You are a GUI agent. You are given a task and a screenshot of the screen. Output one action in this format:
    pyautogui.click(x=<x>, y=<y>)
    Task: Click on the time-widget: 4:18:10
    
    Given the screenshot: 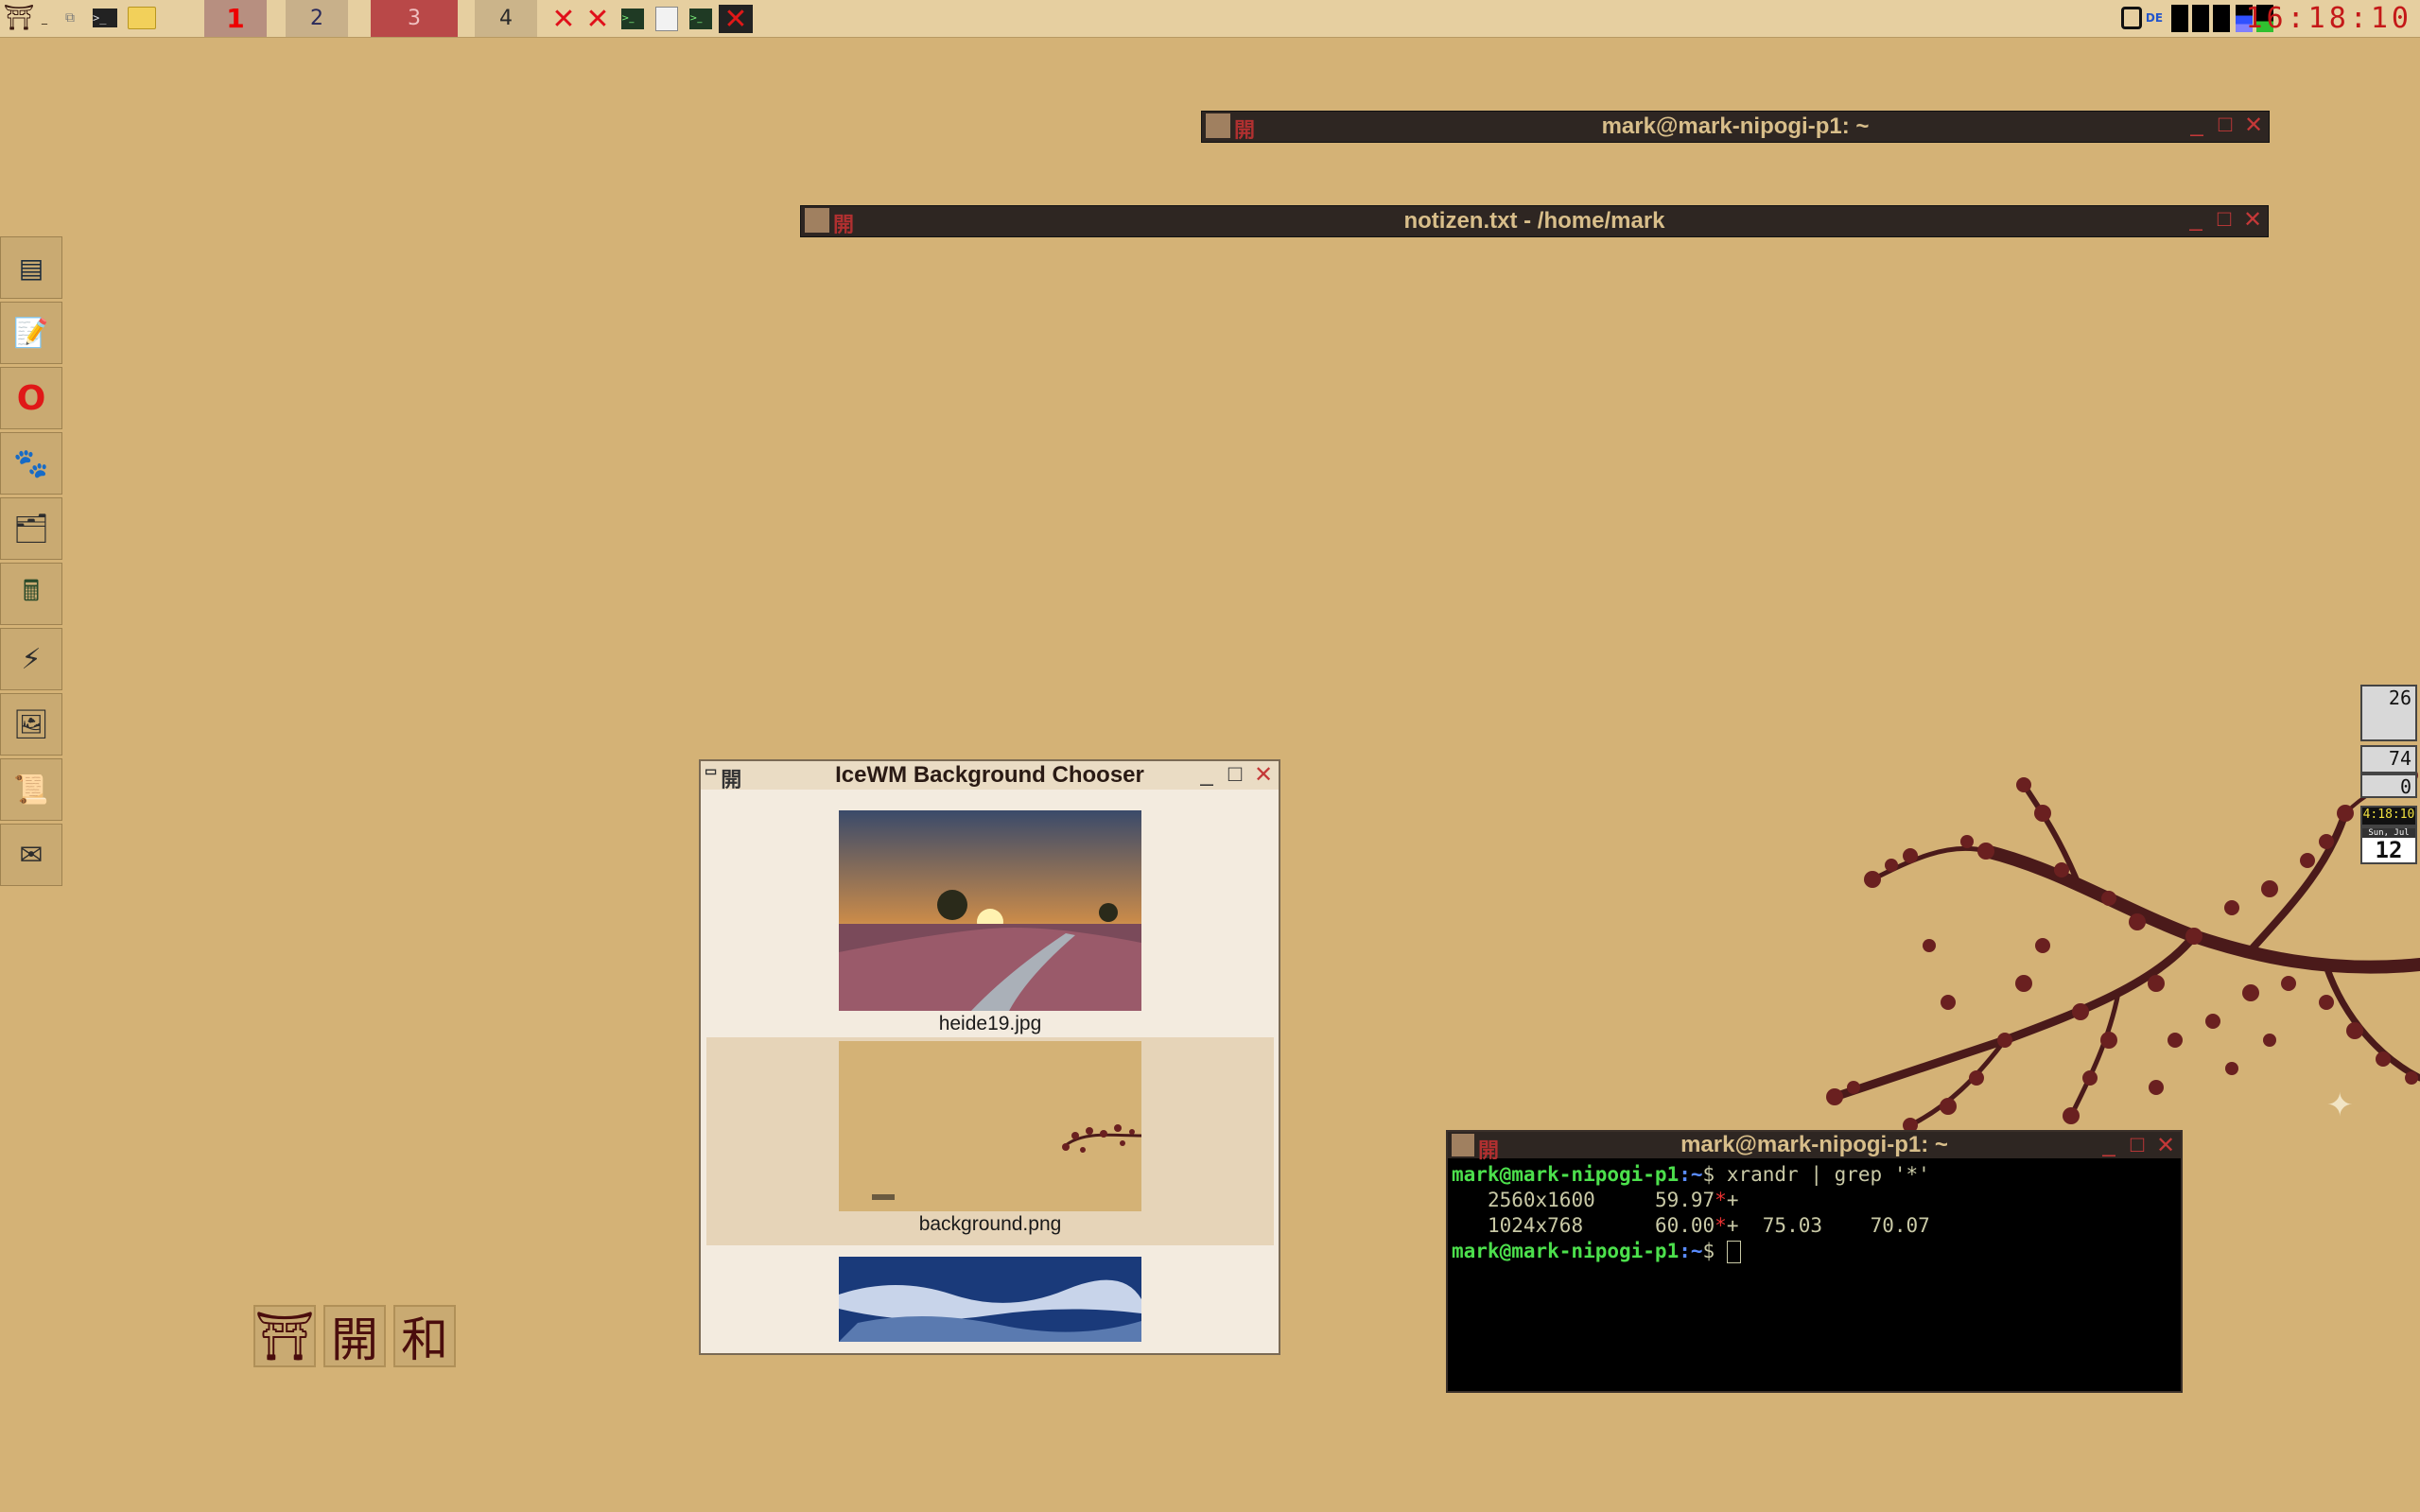 What is the action you would take?
    pyautogui.click(x=2389, y=816)
    